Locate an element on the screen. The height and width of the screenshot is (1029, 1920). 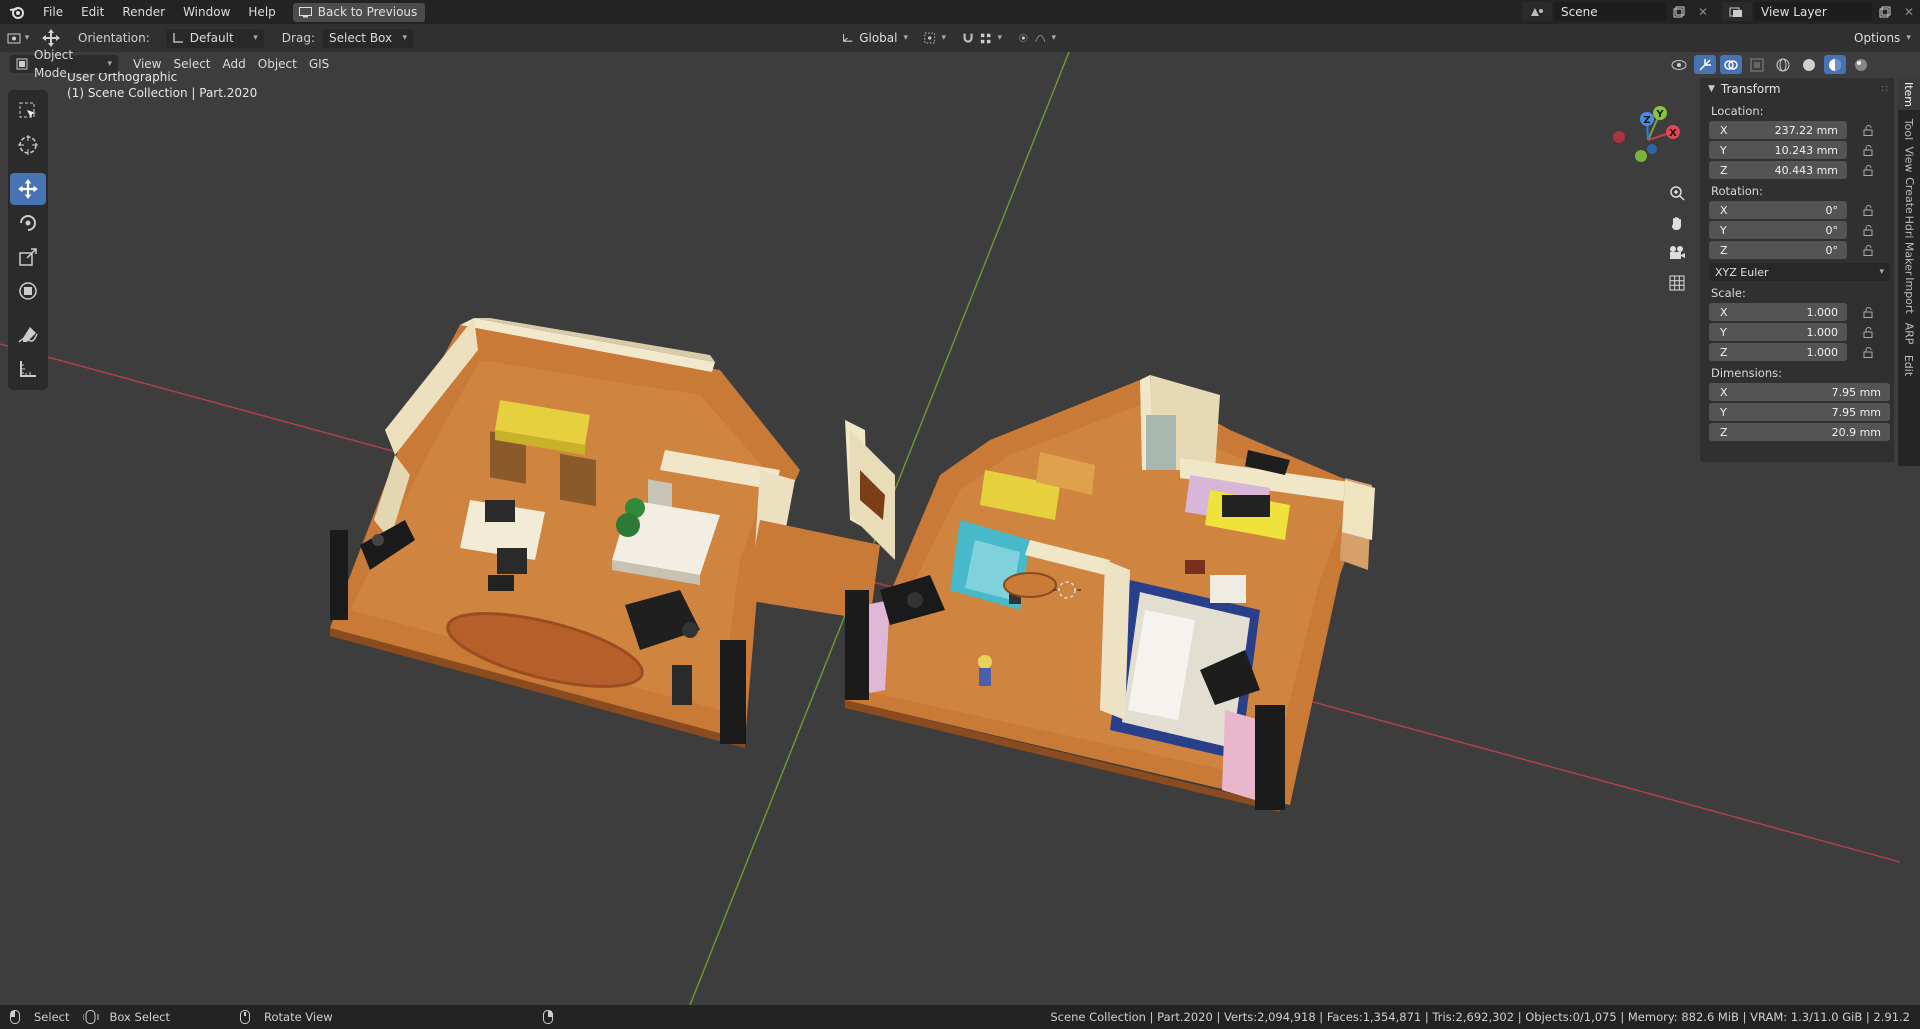
menu-edit: Edit is located at coordinates (92, 12).